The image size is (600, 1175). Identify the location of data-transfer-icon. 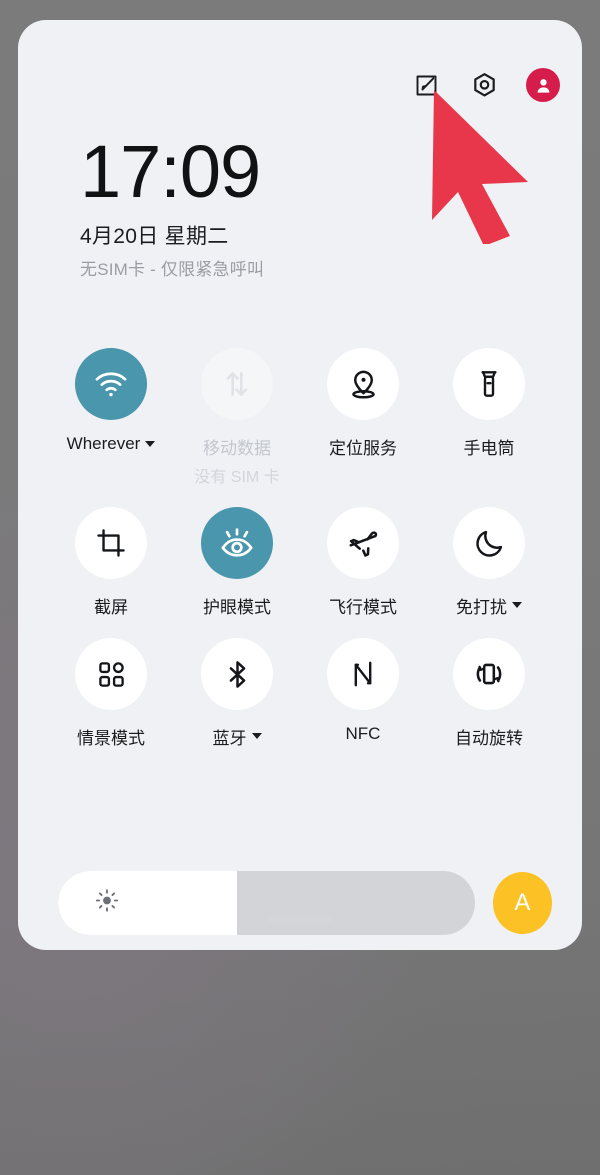
(237, 384).